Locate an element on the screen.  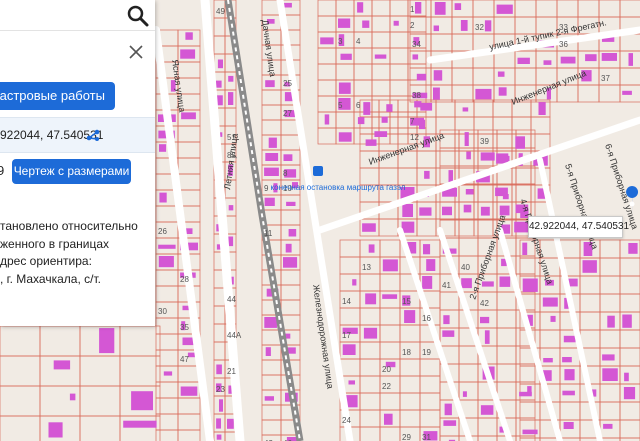
parcel-number: 13 is located at coordinates (366, 267).